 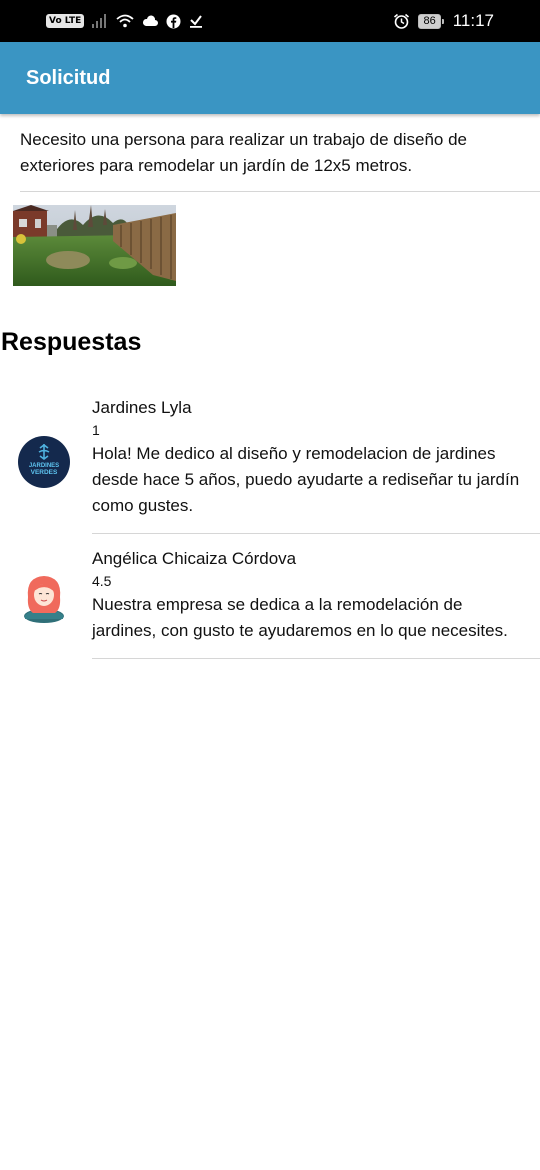 I want to click on avatar-column, so click(x=46, y=596).